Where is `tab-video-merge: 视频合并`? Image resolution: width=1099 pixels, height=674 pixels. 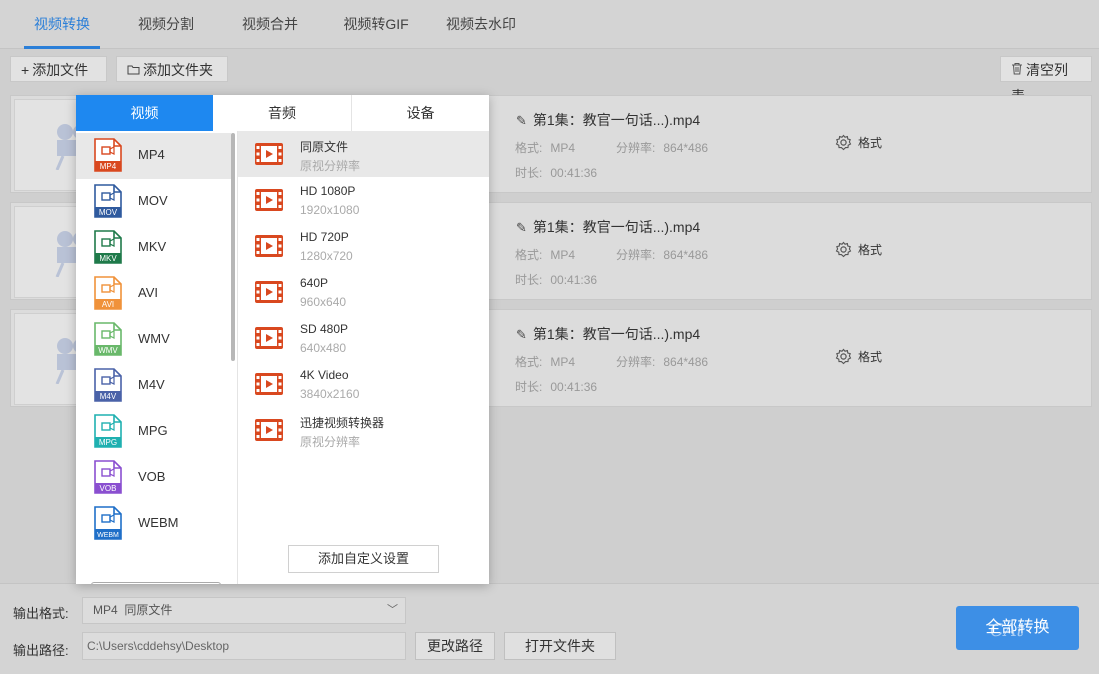
tab-video-merge: 视频合并 is located at coordinates (270, 24).